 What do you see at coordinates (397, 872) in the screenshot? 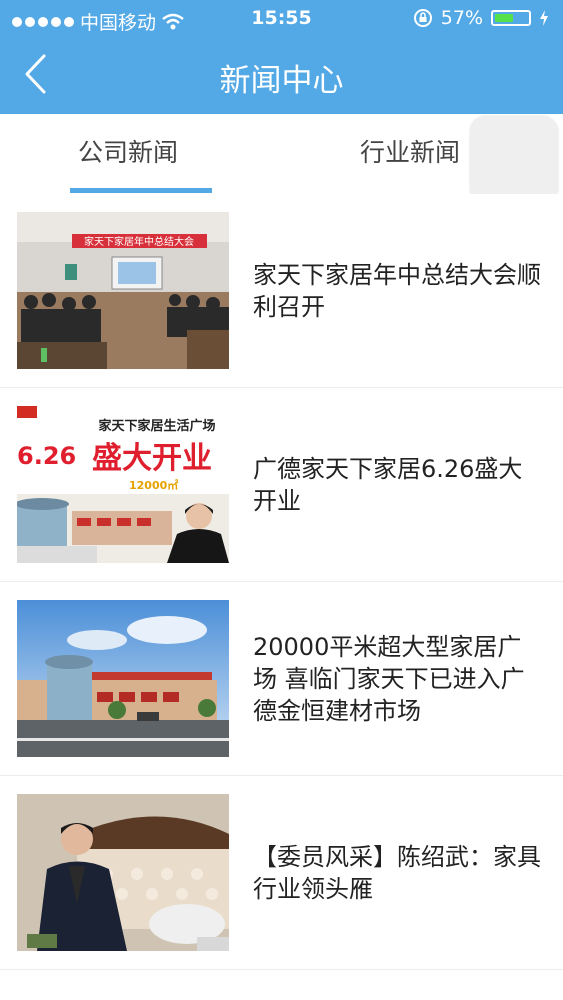
I see `news-title: 【委员风采】陈绍武：家具行业领头雁` at bounding box center [397, 872].